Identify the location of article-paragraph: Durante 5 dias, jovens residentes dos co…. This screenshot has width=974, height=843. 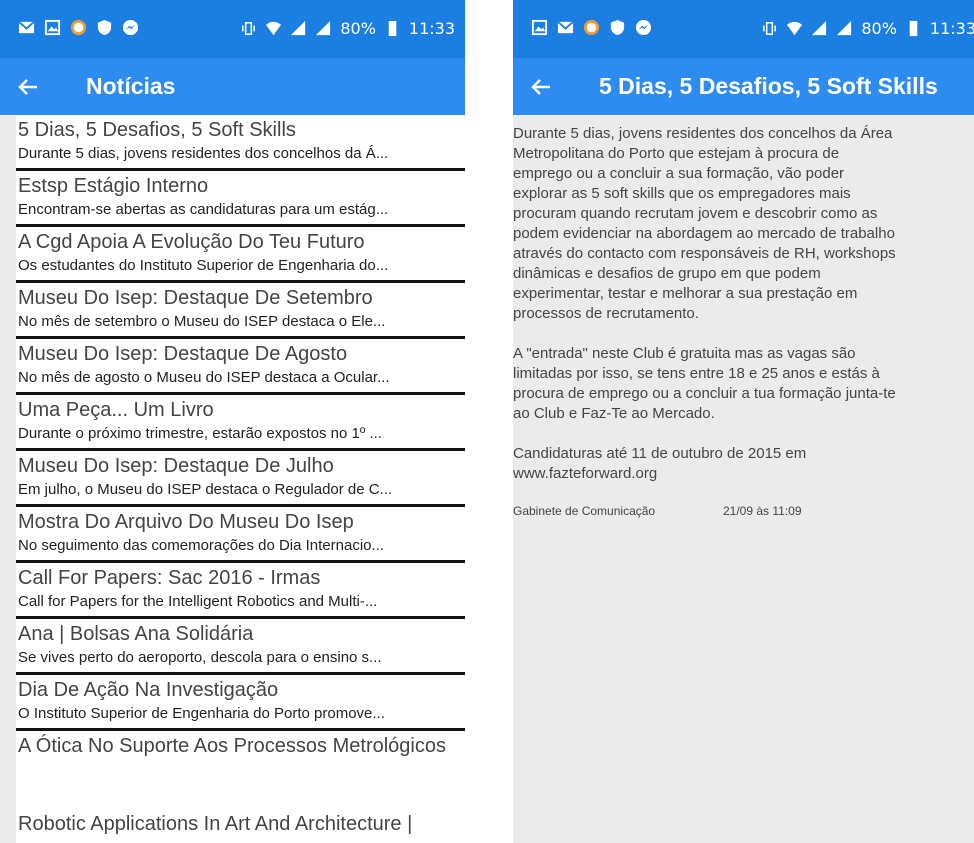
(704, 223).